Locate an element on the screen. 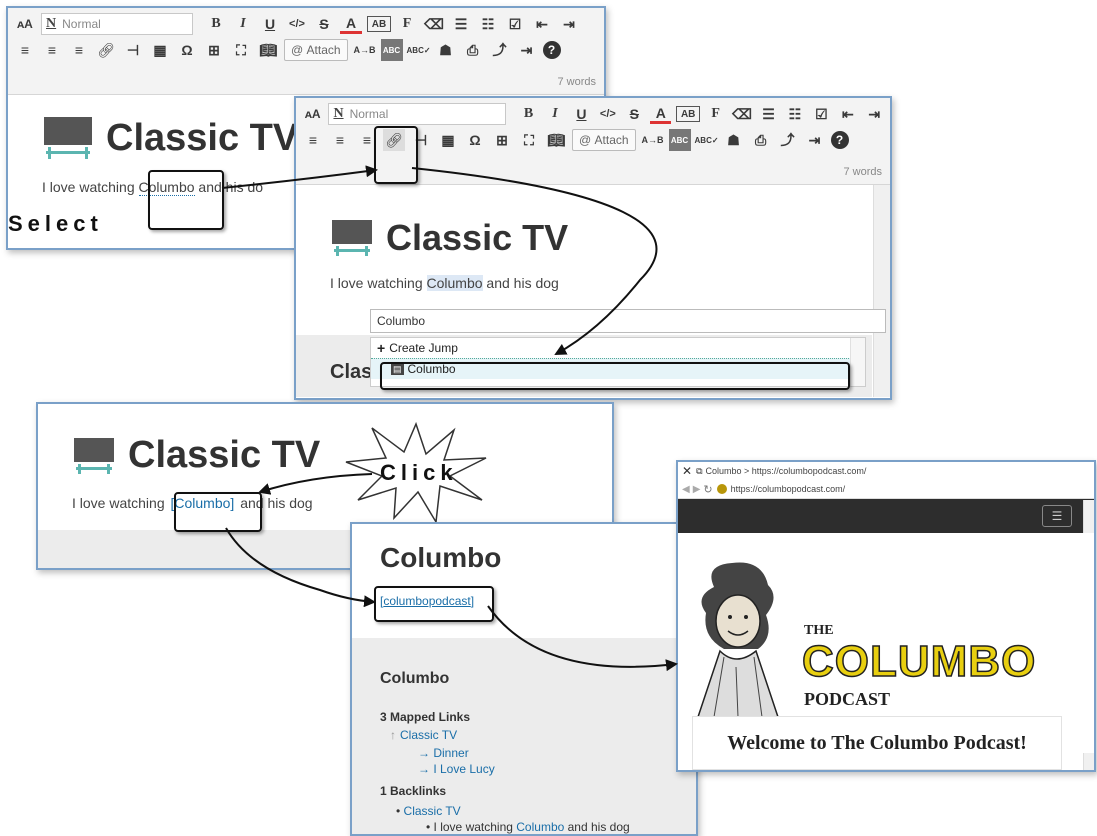 This screenshot has height=836, width=1097. note-title: Classic TV is located at coordinates (224, 455).